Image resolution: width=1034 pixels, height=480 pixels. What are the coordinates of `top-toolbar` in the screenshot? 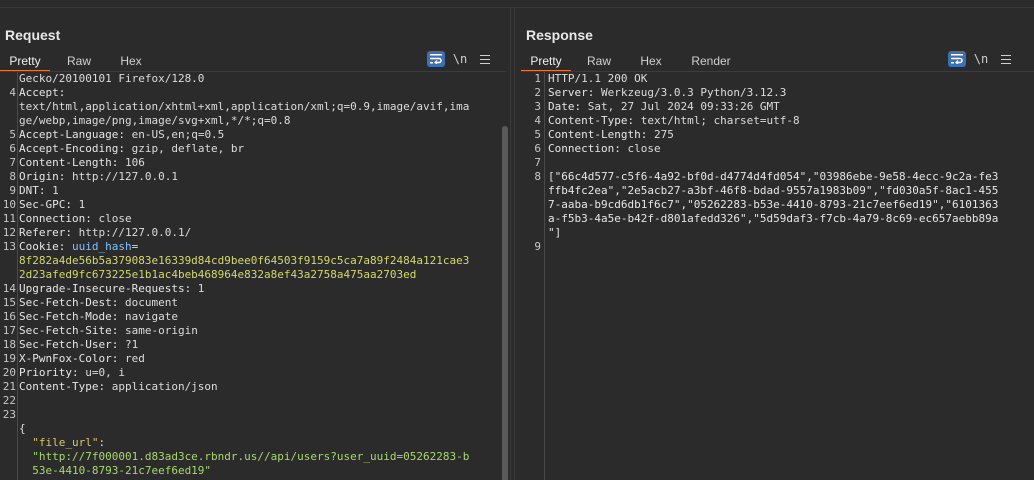 It's located at (517, 4).